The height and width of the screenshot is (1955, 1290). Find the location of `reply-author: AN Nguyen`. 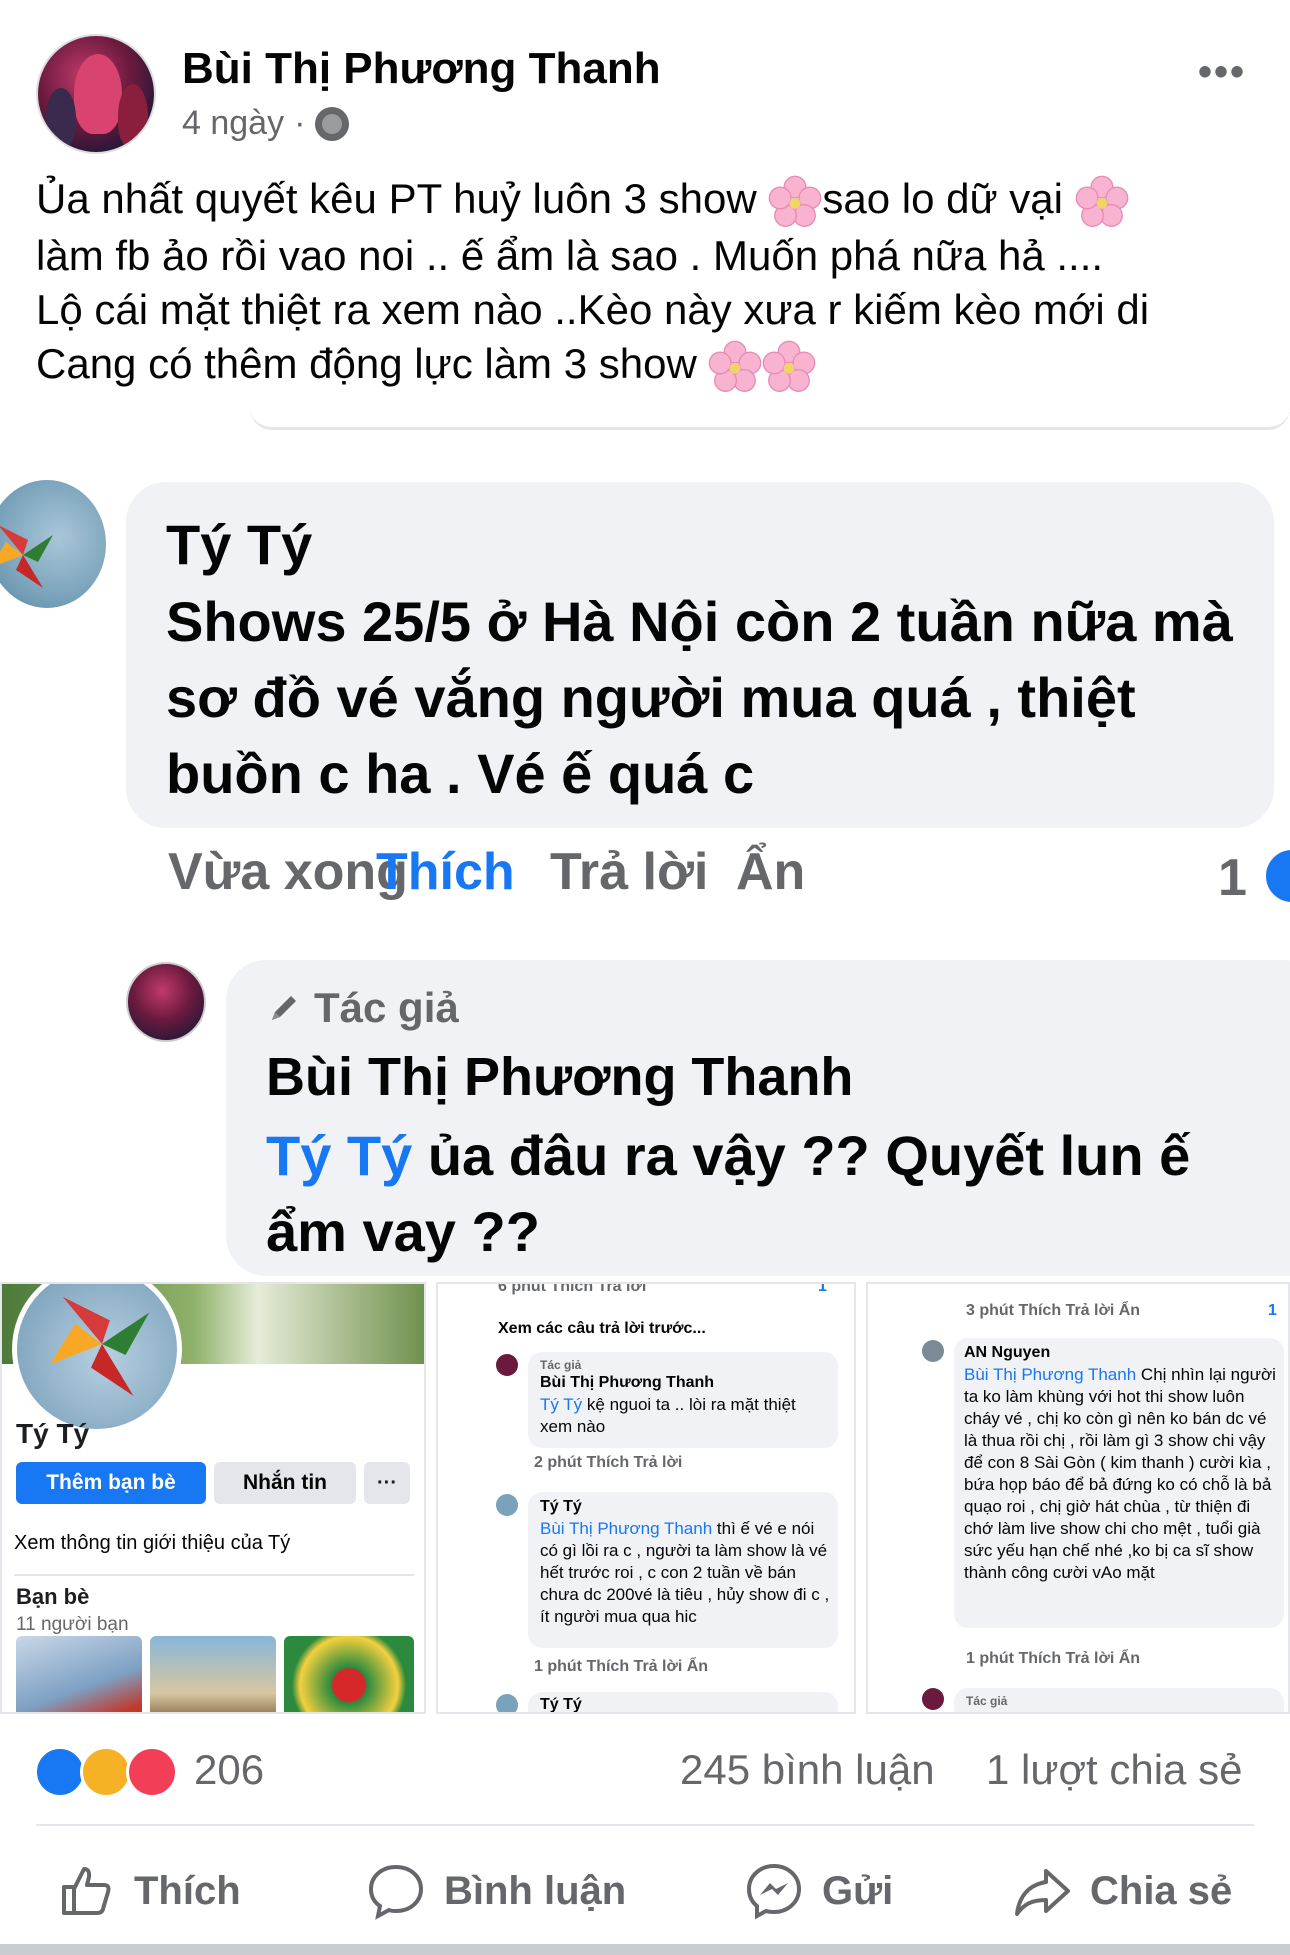

reply-author: AN Nguyen is located at coordinates (1007, 1352).